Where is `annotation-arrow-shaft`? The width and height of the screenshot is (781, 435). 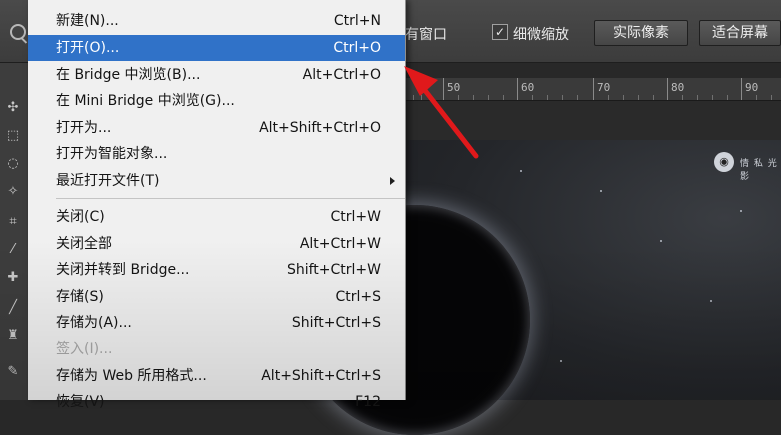
annotation-arrow-shaft is located at coordinates (448, 120).